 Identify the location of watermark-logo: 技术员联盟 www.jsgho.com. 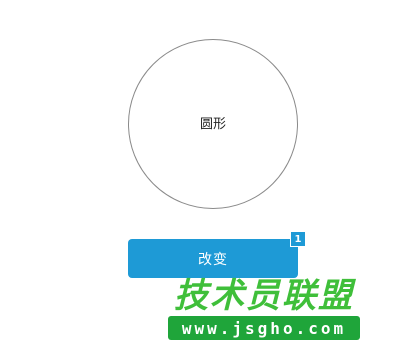
(268, 310).